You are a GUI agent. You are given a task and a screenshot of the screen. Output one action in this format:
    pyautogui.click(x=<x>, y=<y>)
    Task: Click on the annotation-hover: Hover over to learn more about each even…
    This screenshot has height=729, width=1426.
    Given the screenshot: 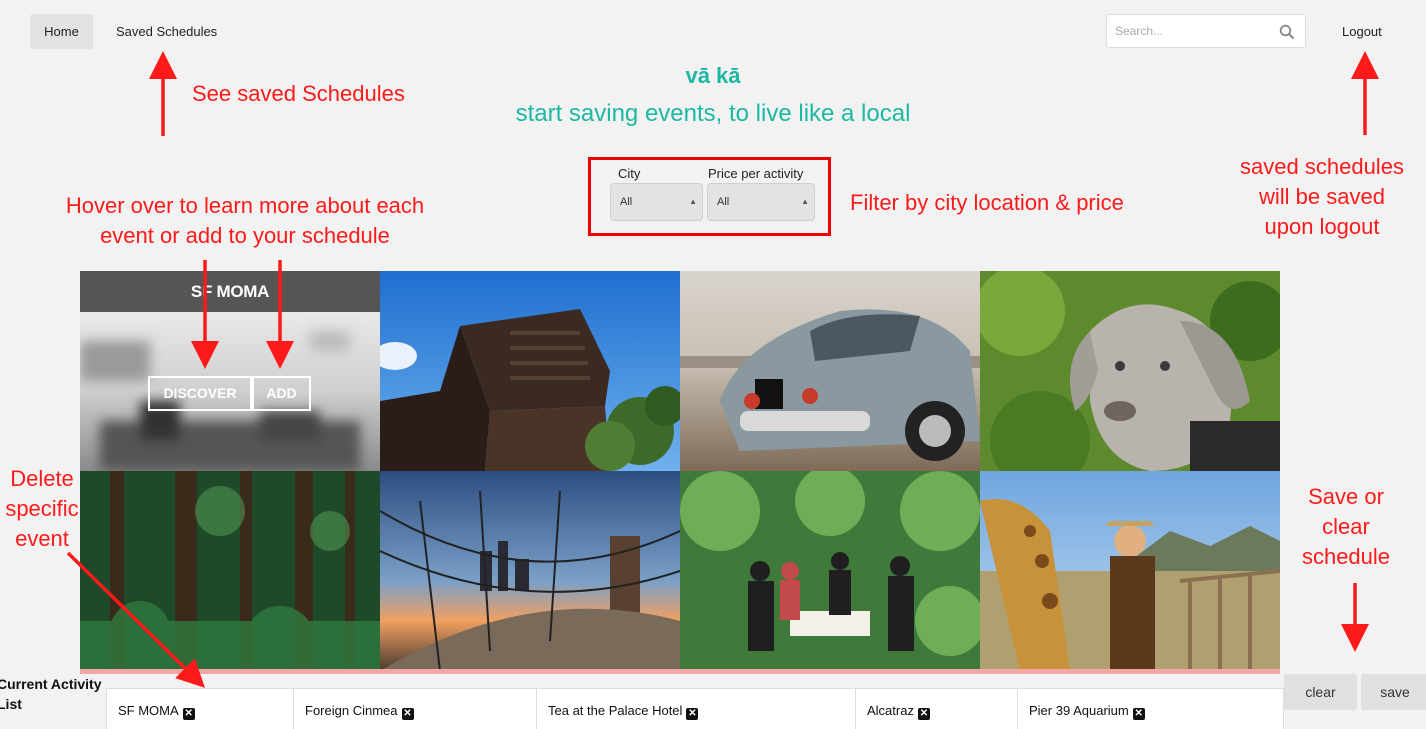 What is the action you would take?
    pyautogui.click(x=245, y=220)
    